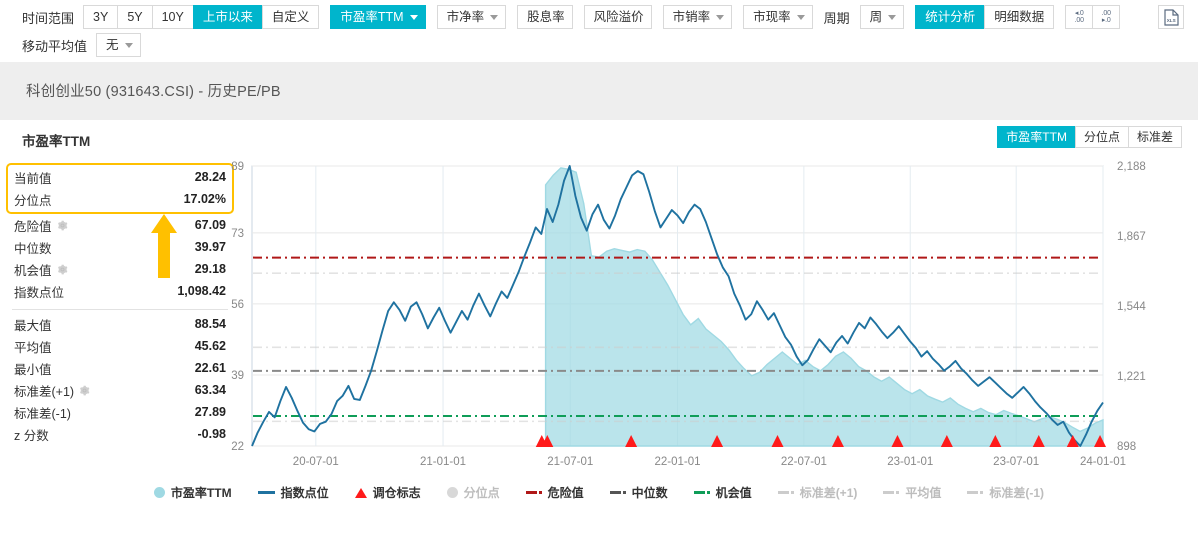 This screenshot has height=537, width=1198. What do you see at coordinates (304, 493) in the screenshot?
I see `legend-label: 指数点位` at bounding box center [304, 493].